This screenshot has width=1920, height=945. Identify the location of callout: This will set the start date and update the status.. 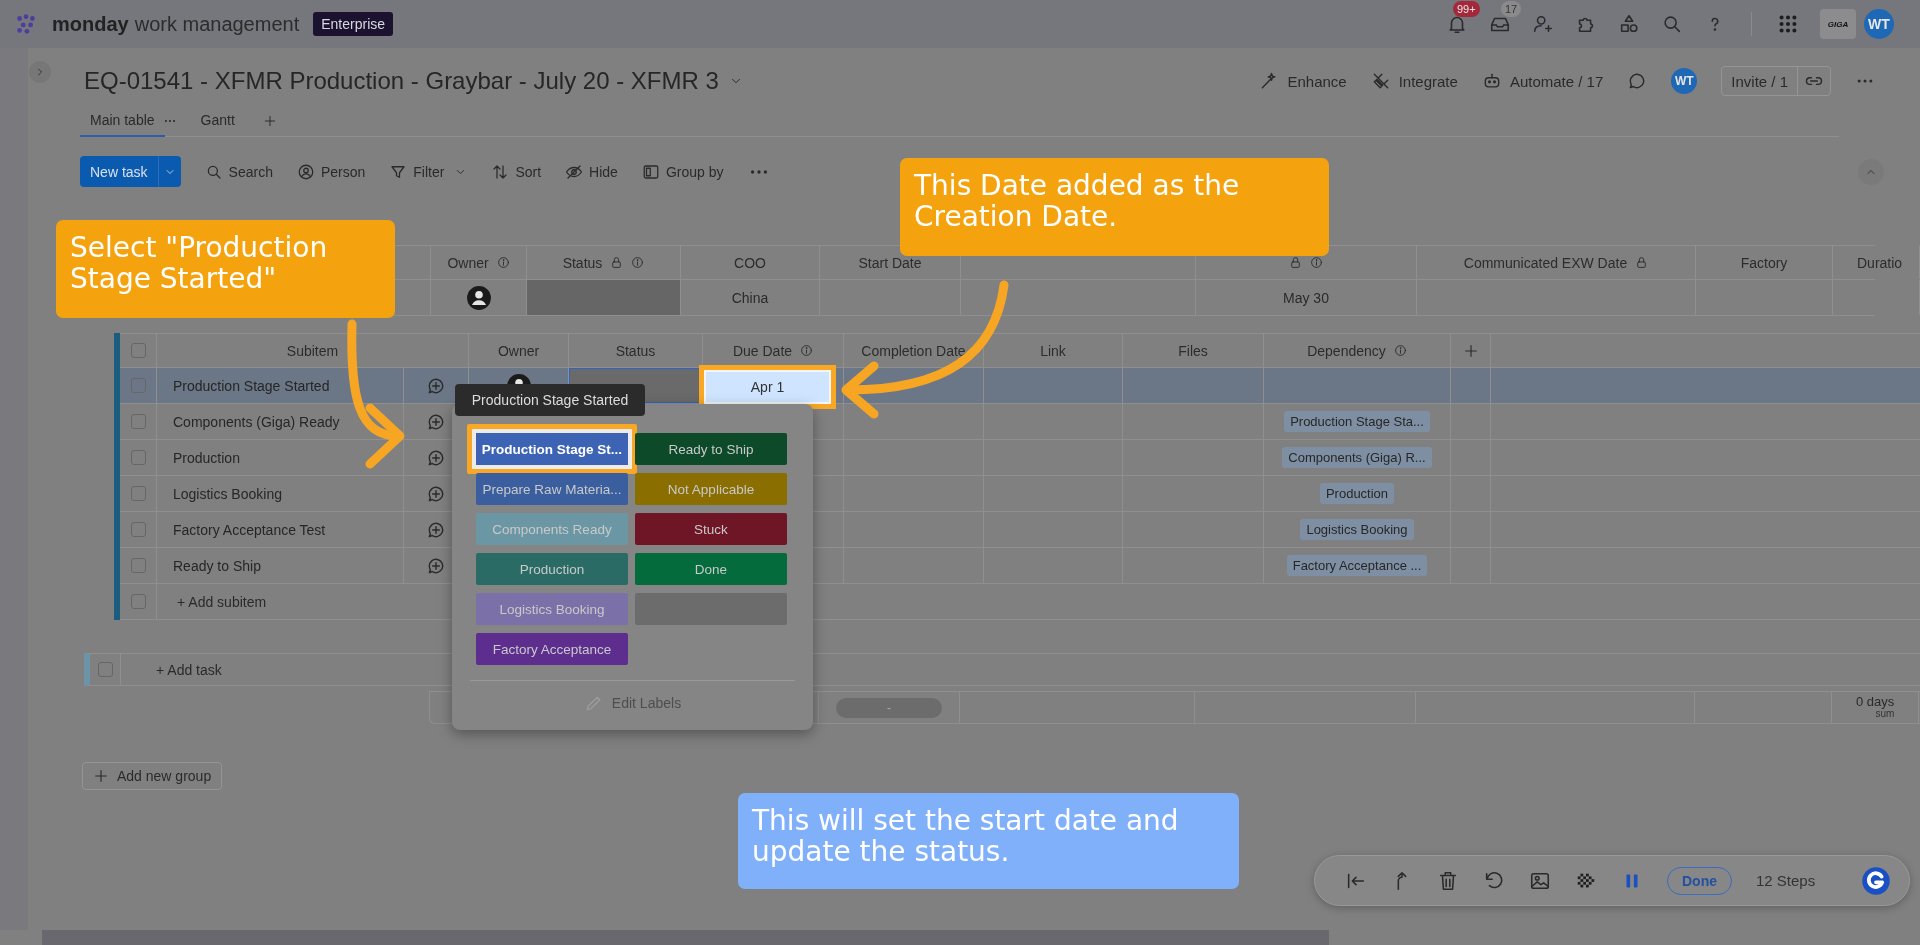
(988, 841).